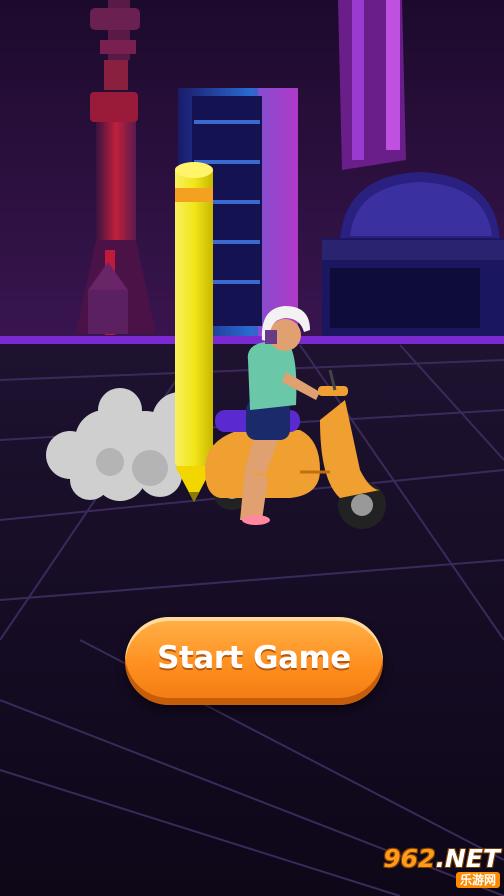  What do you see at coordinates (409, 858) in the screenshot?
I see `watermark-number: 962` at bounding box center [409, 858].